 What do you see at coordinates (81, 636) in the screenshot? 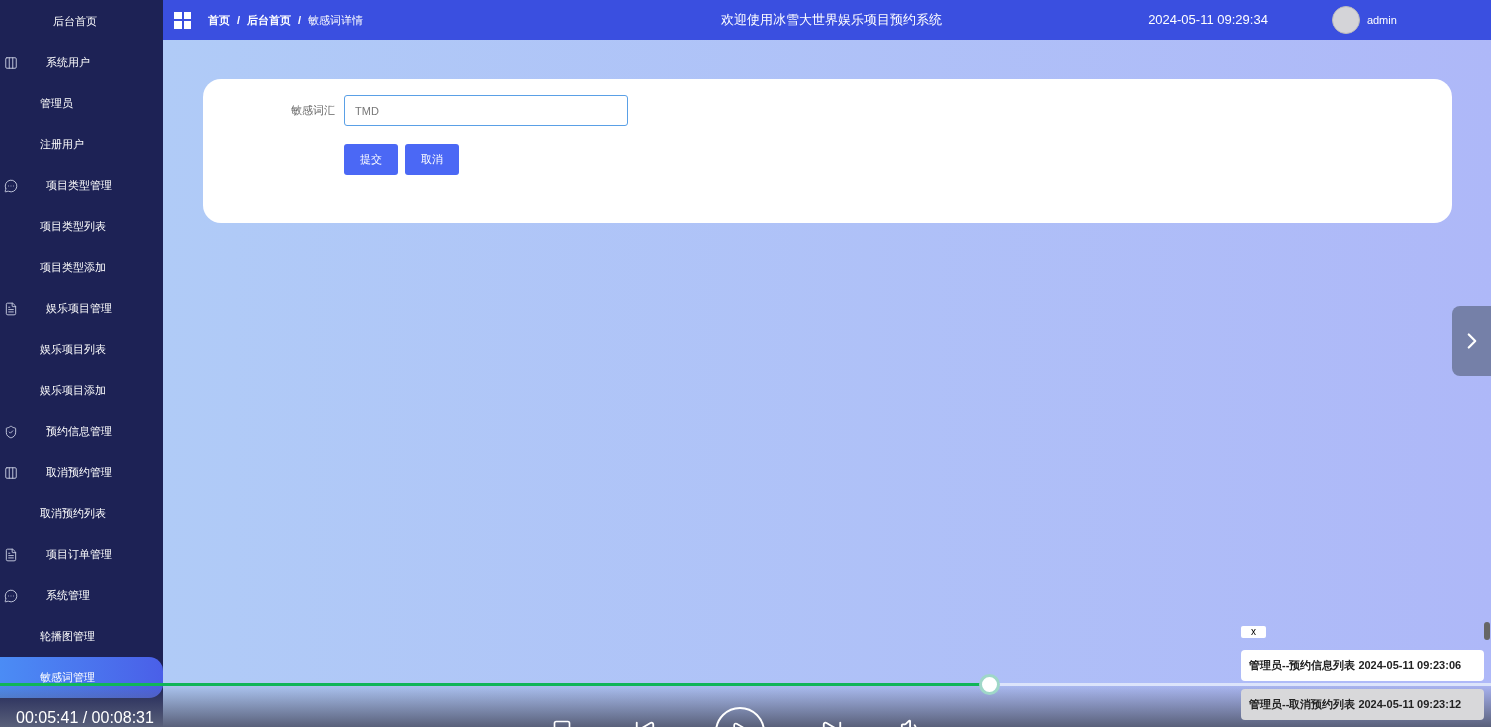
I see `sidebar-item: 轮播图管理` at bounding box center [81, 636].